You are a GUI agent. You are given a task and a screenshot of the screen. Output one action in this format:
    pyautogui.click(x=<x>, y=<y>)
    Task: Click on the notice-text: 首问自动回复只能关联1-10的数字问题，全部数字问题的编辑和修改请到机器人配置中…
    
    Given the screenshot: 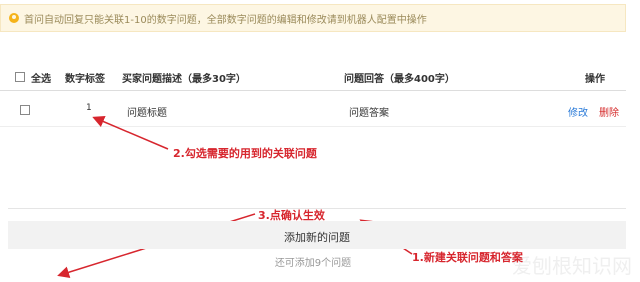 What is the action you would take?
    pyautogui.click(x=225, y=20)
    